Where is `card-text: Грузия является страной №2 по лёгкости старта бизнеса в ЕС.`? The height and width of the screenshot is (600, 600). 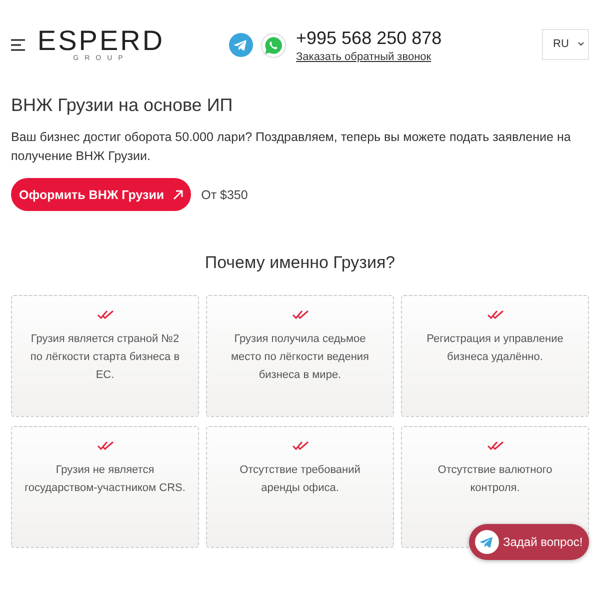 card-text: Грузия является страной №2 по лёгкости старта бизнеса в ЕС. is located at coordinates (105, 357).